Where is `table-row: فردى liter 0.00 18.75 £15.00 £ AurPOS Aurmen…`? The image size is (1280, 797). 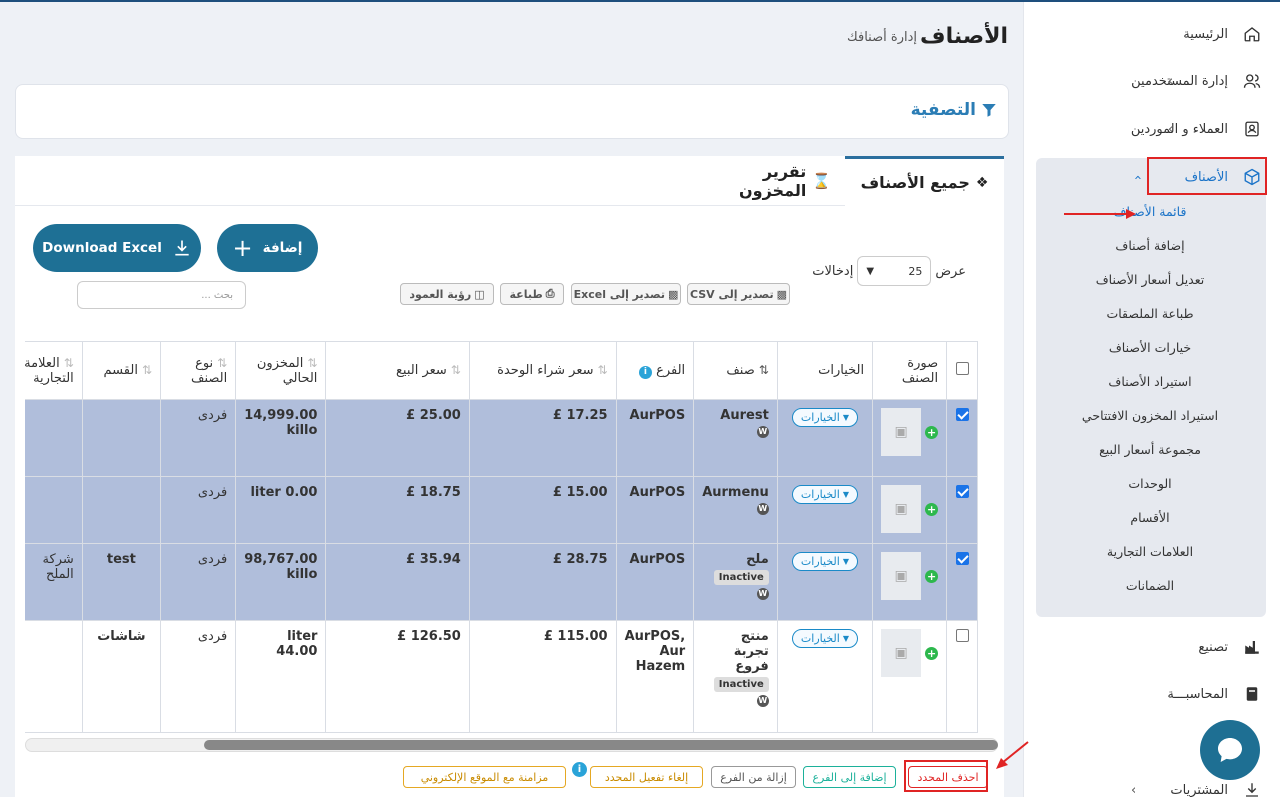
table-row: فردى liter 0.00 18.75 £15.00 £ AurPOS Aurmen… is located at coordinates (501, 510).